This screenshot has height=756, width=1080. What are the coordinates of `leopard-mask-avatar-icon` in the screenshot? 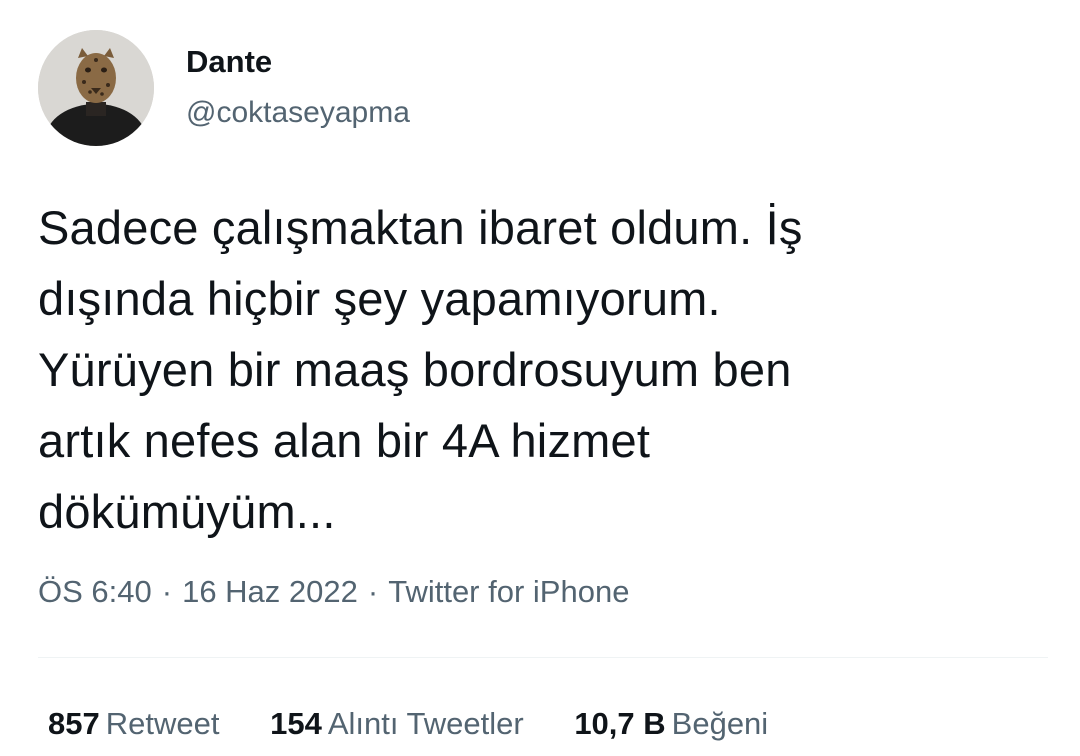 It's located at (96, 88).